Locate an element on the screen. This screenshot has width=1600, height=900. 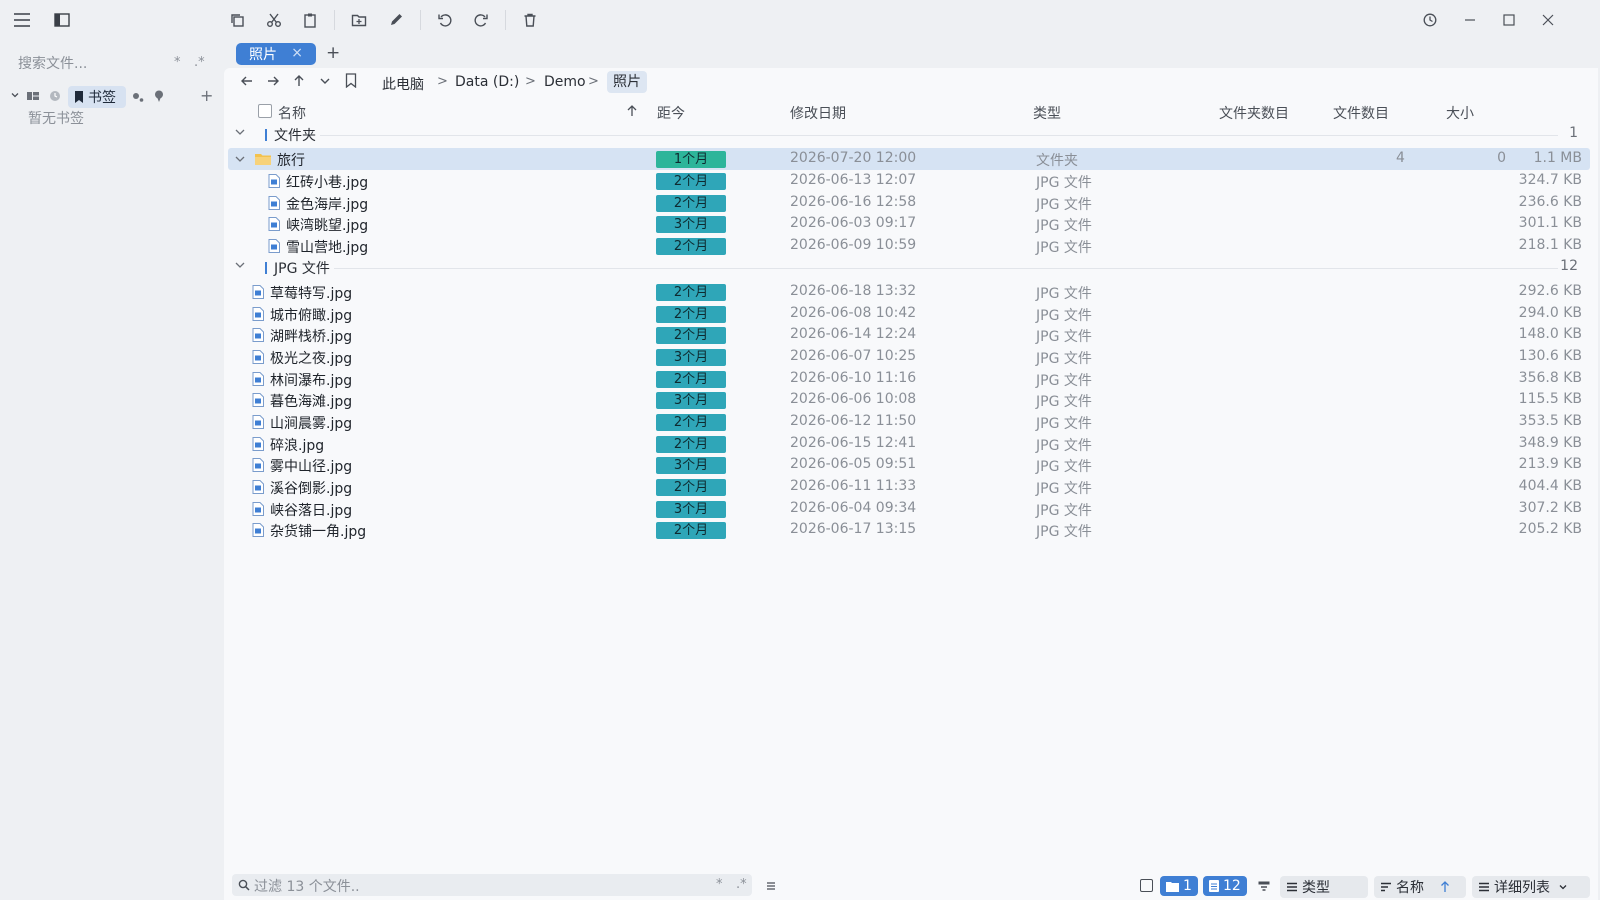
group-header-folders: 文件夹 1 is located at coordinates (911, 135).